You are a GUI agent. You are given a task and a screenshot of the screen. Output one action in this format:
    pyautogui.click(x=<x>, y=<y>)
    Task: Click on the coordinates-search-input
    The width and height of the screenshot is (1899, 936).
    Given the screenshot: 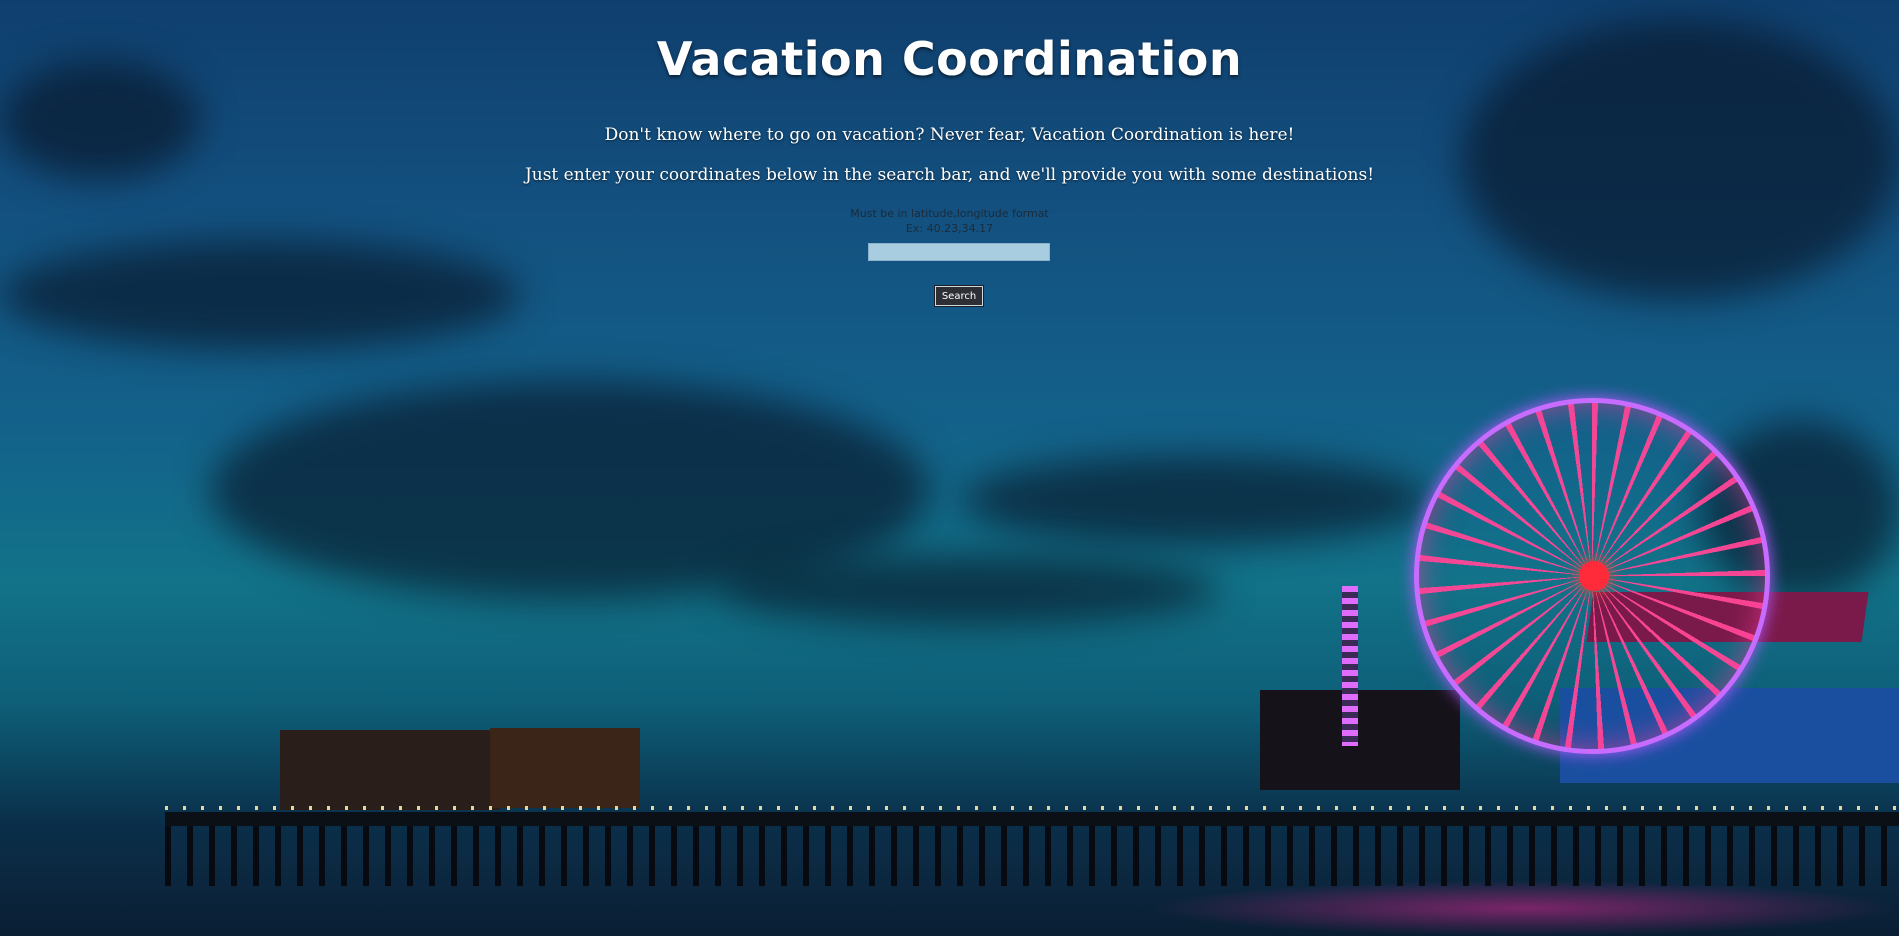 What is the action you would take?
    pyautogui.click(x=959, y=252)
    